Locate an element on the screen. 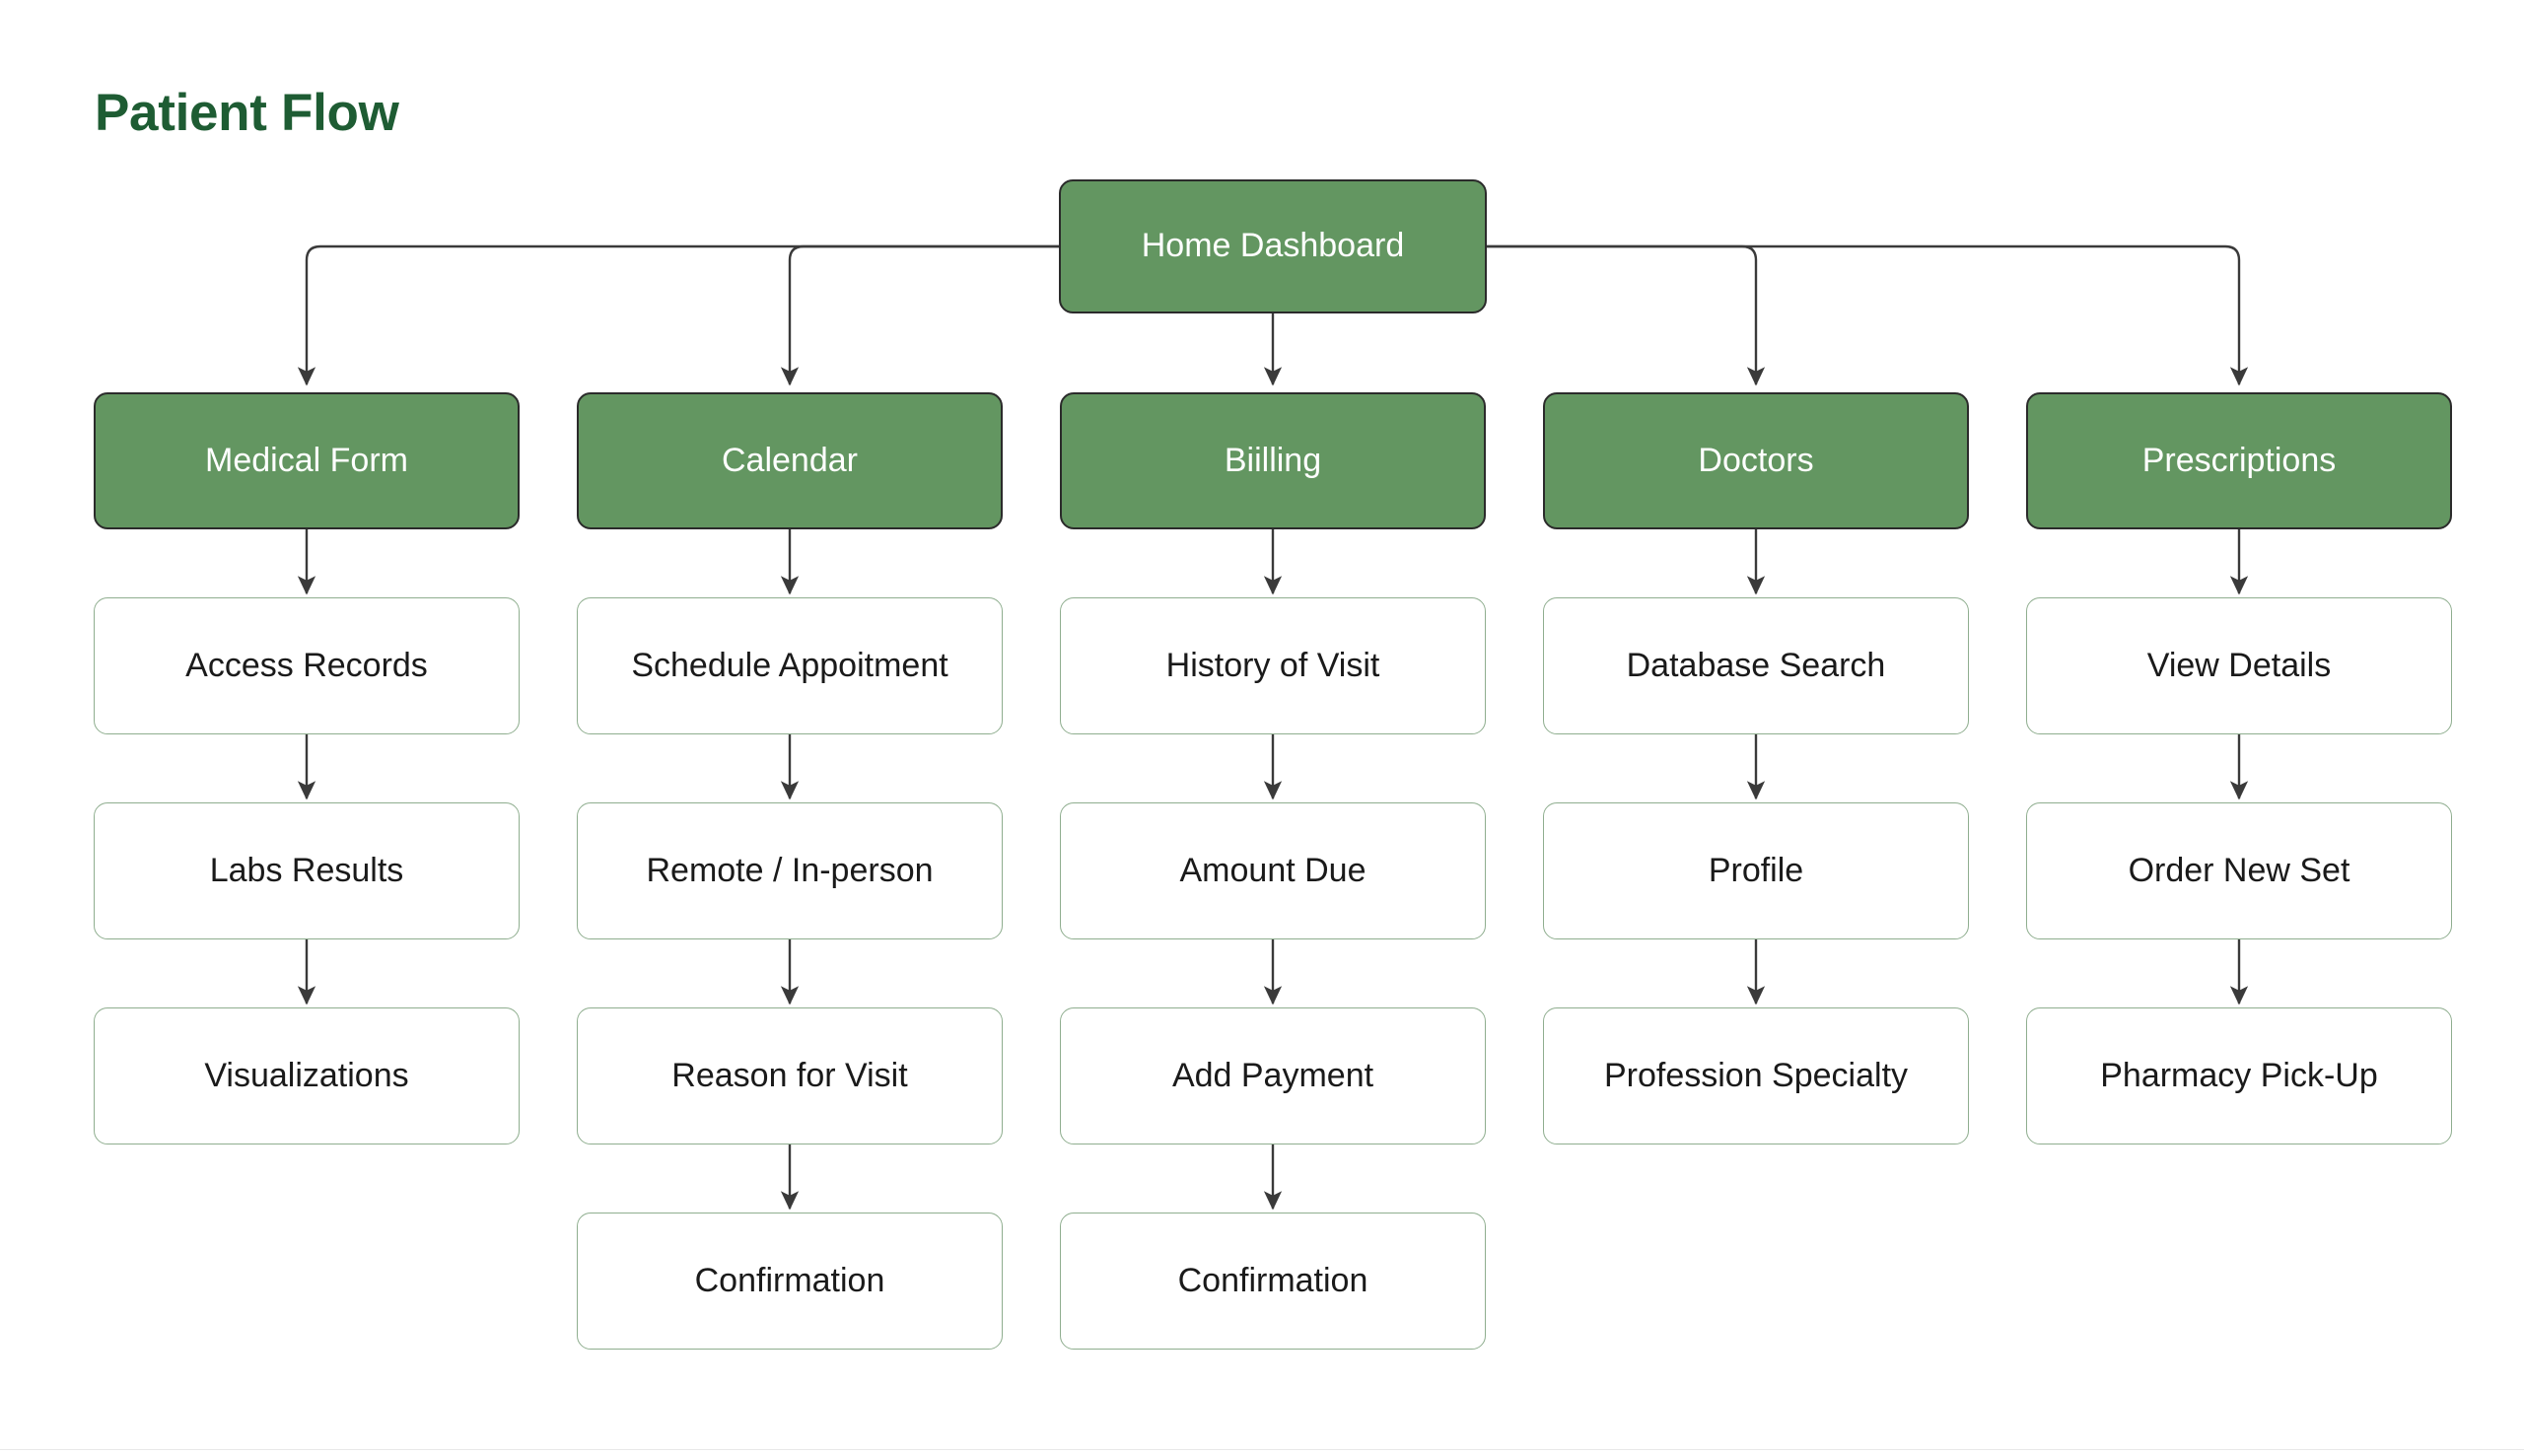  node-calendar-confirmation: Confirmation is located at coordinates (790, 1281).